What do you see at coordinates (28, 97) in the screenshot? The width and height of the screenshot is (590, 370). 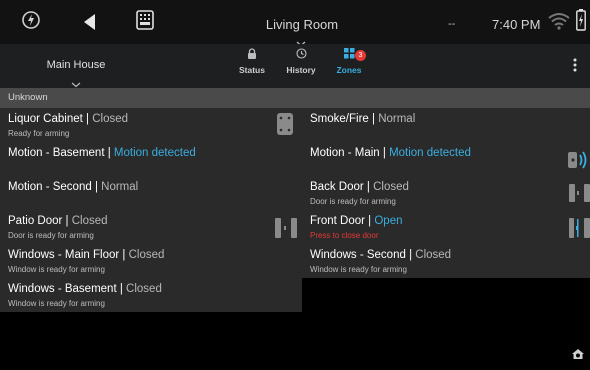 I see `section-title: Unknown` at bounding box center [28, 97].